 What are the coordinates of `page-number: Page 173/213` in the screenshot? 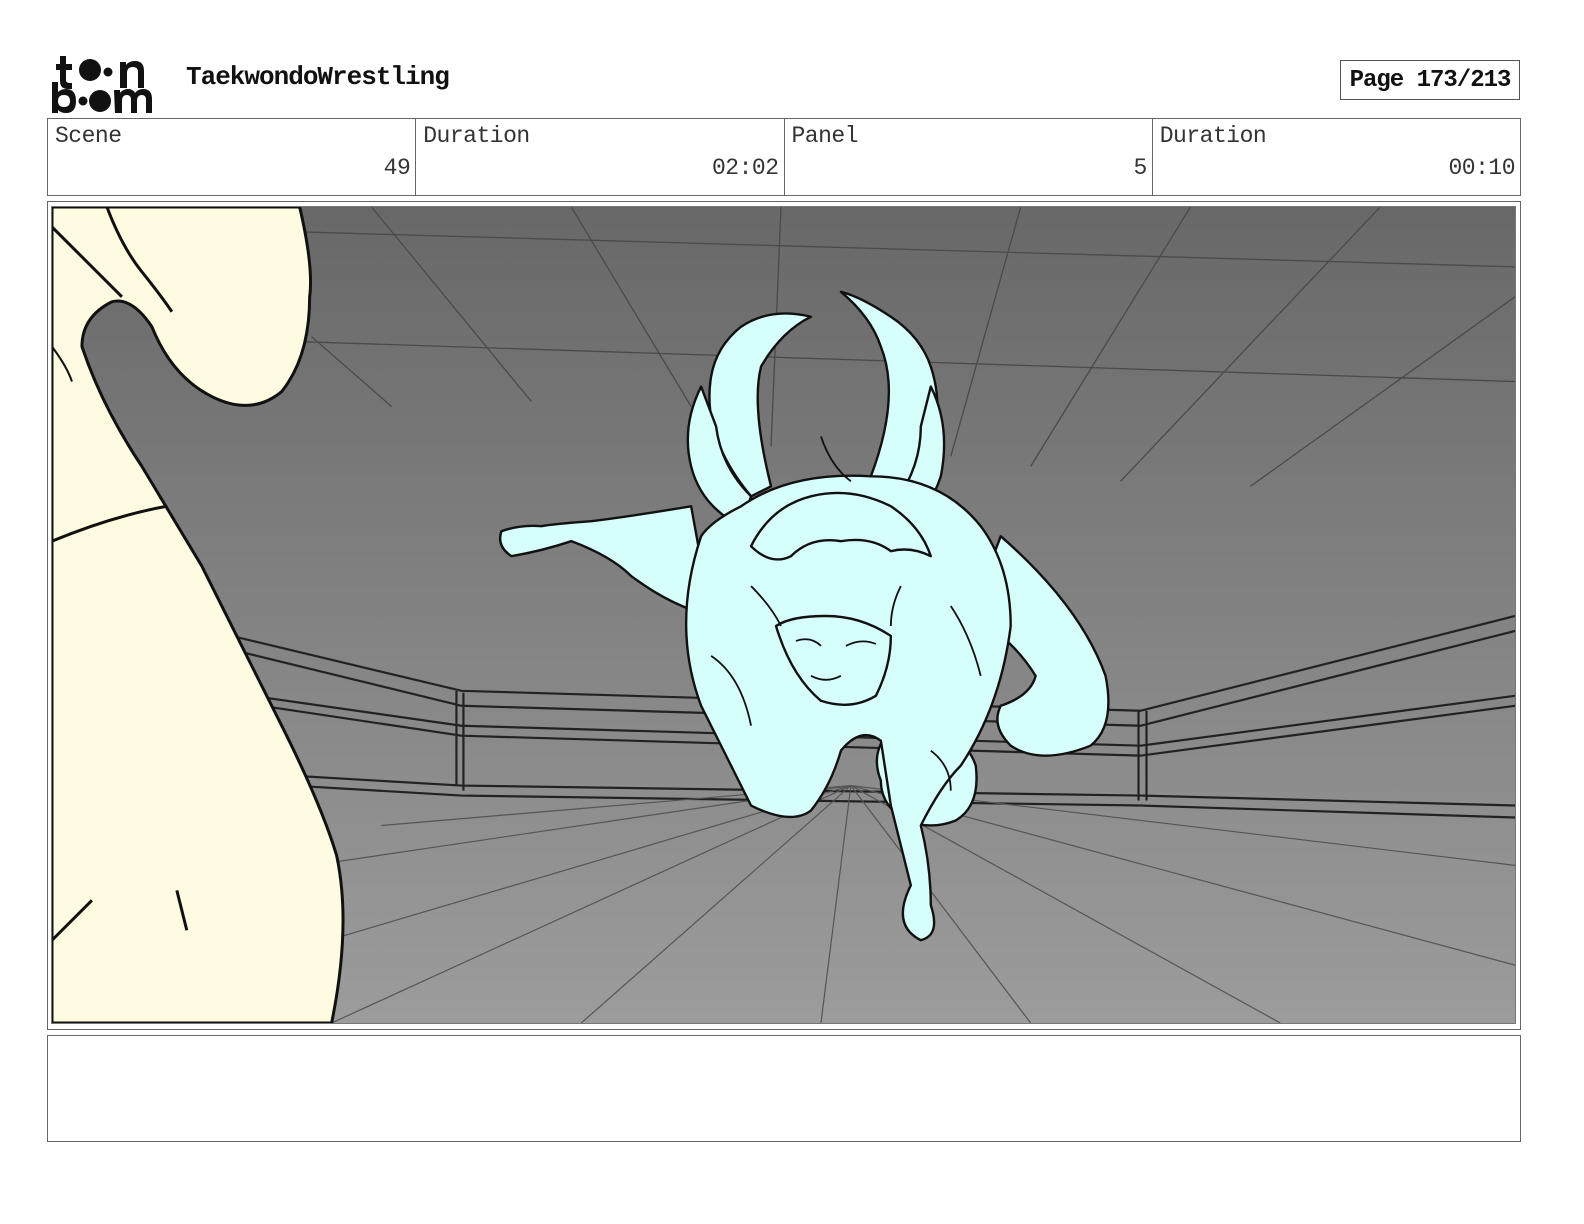 It's located at (1430, 80).